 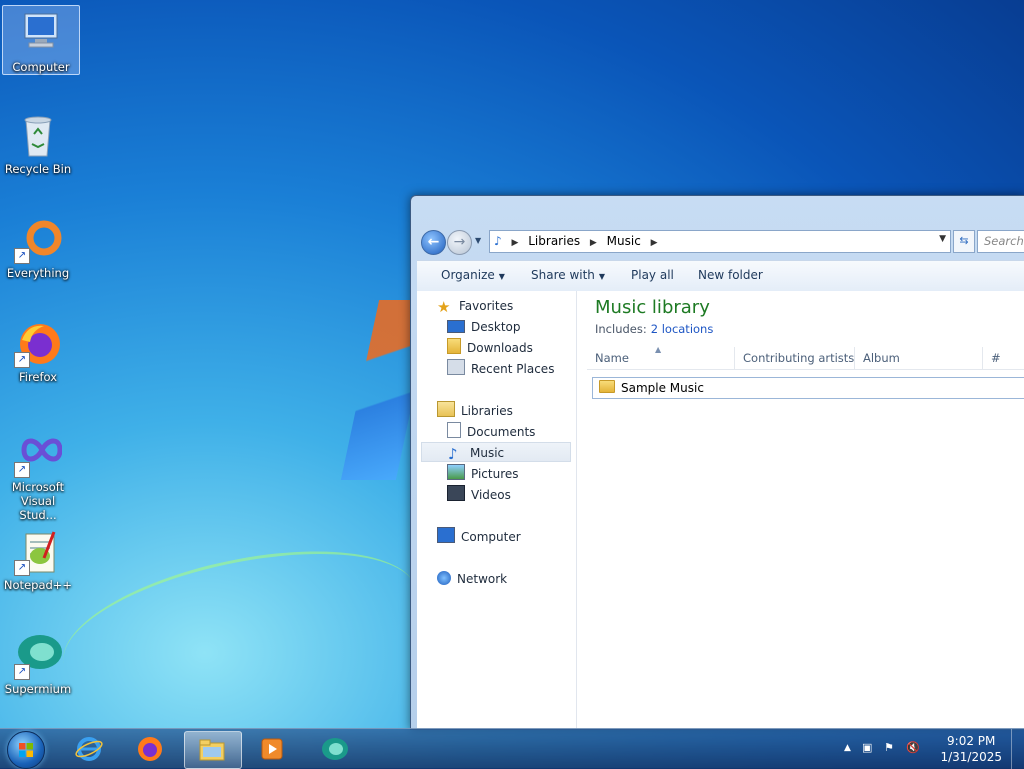 I want to click on music-note-icon: ♪, so click(x=453, y=454).